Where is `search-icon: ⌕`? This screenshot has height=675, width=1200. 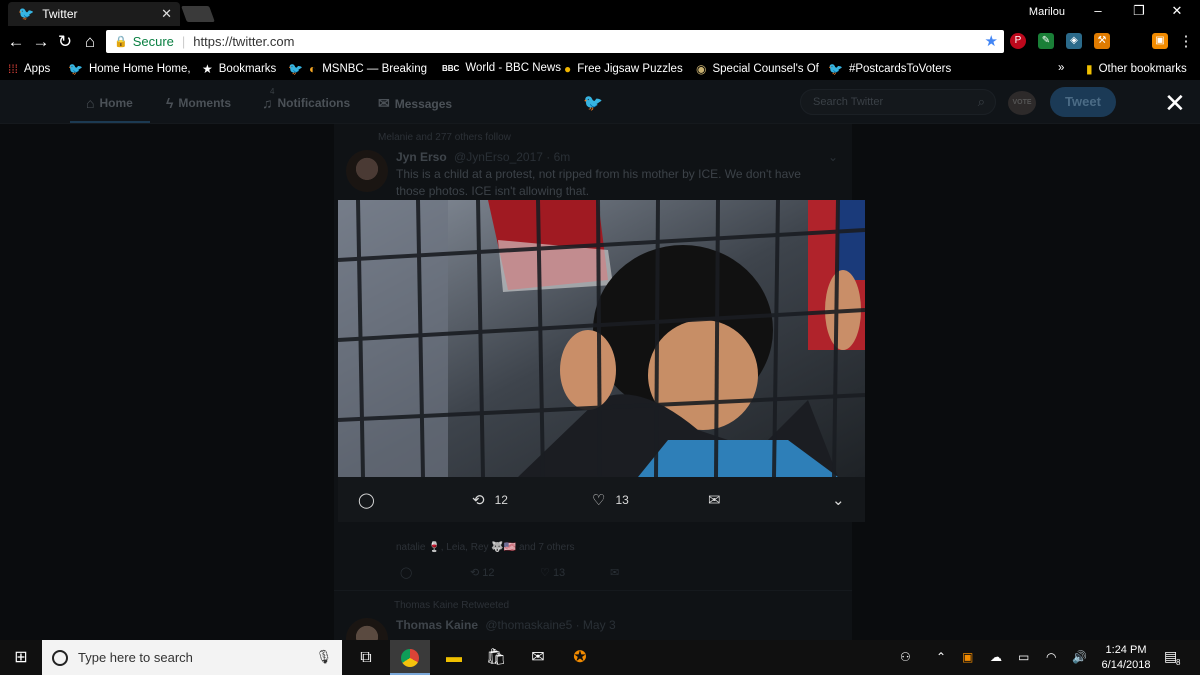
search-icon: ⌕ is located at coordinates (981, 101).